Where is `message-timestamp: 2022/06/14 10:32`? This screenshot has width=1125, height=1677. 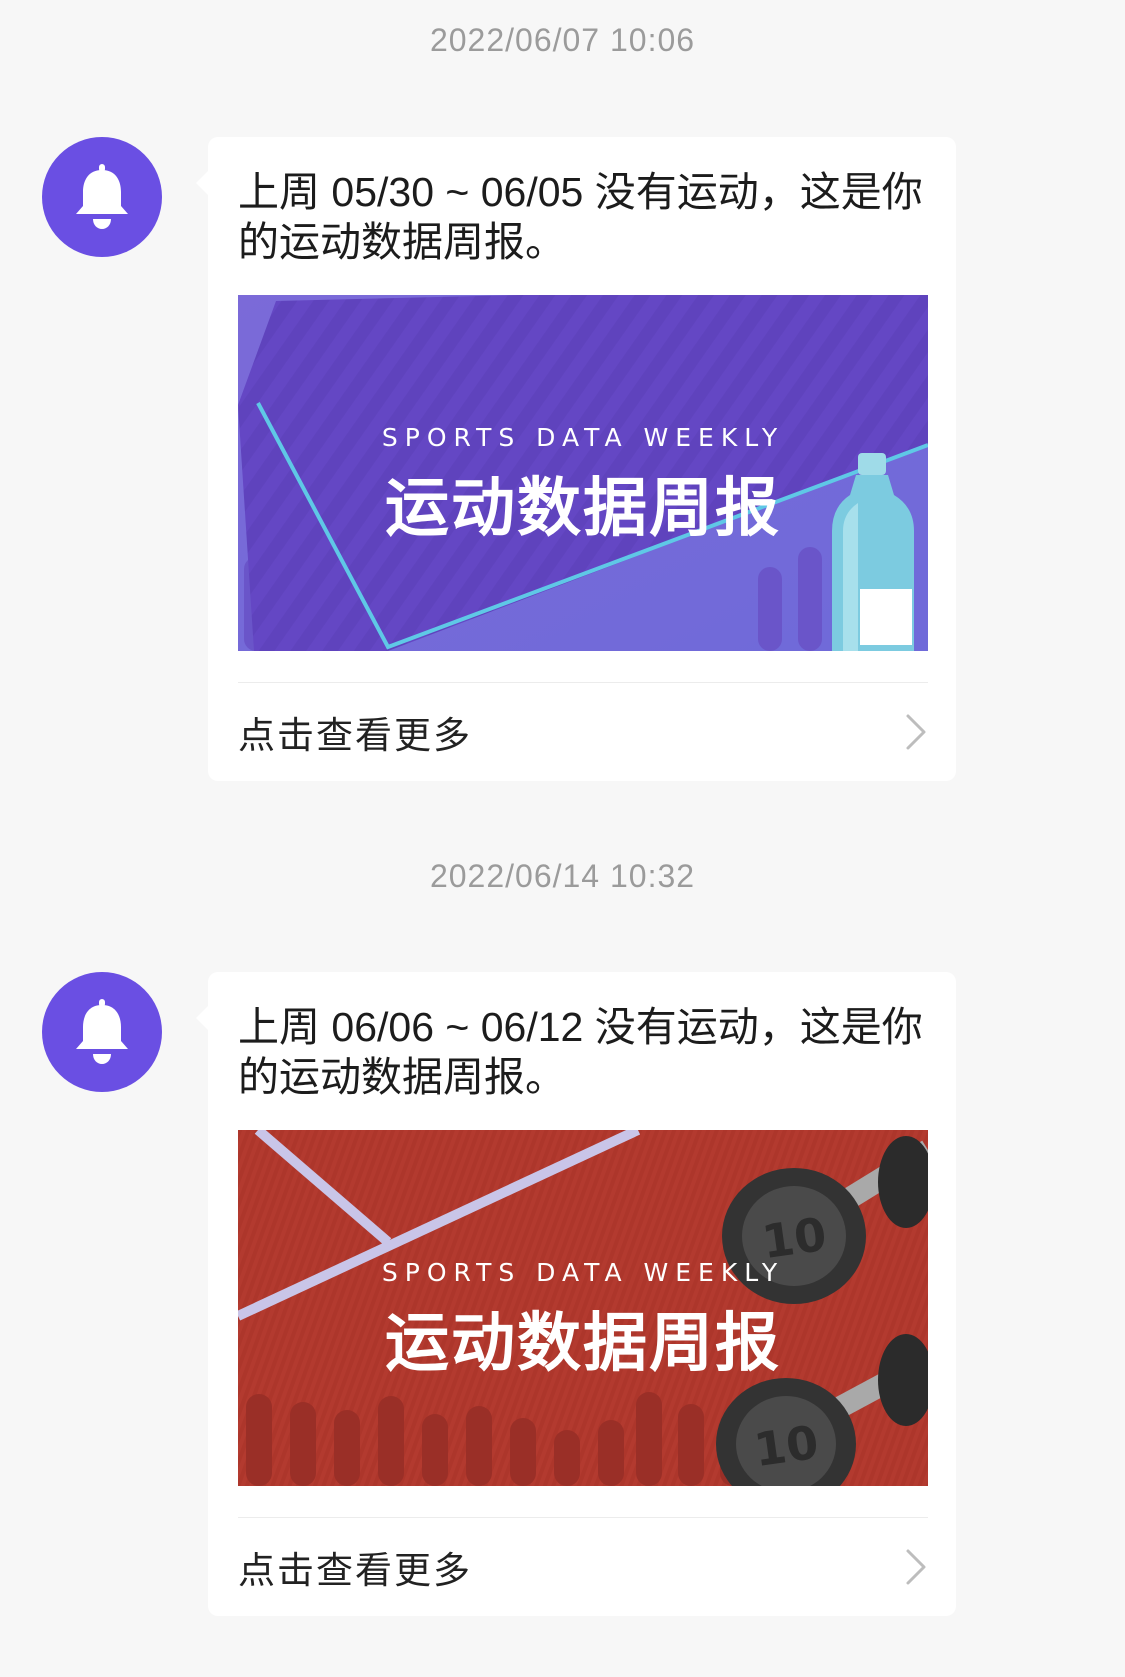
message-timestamp: 2022/06/14 10:32 is located at coordinates (562, 876).